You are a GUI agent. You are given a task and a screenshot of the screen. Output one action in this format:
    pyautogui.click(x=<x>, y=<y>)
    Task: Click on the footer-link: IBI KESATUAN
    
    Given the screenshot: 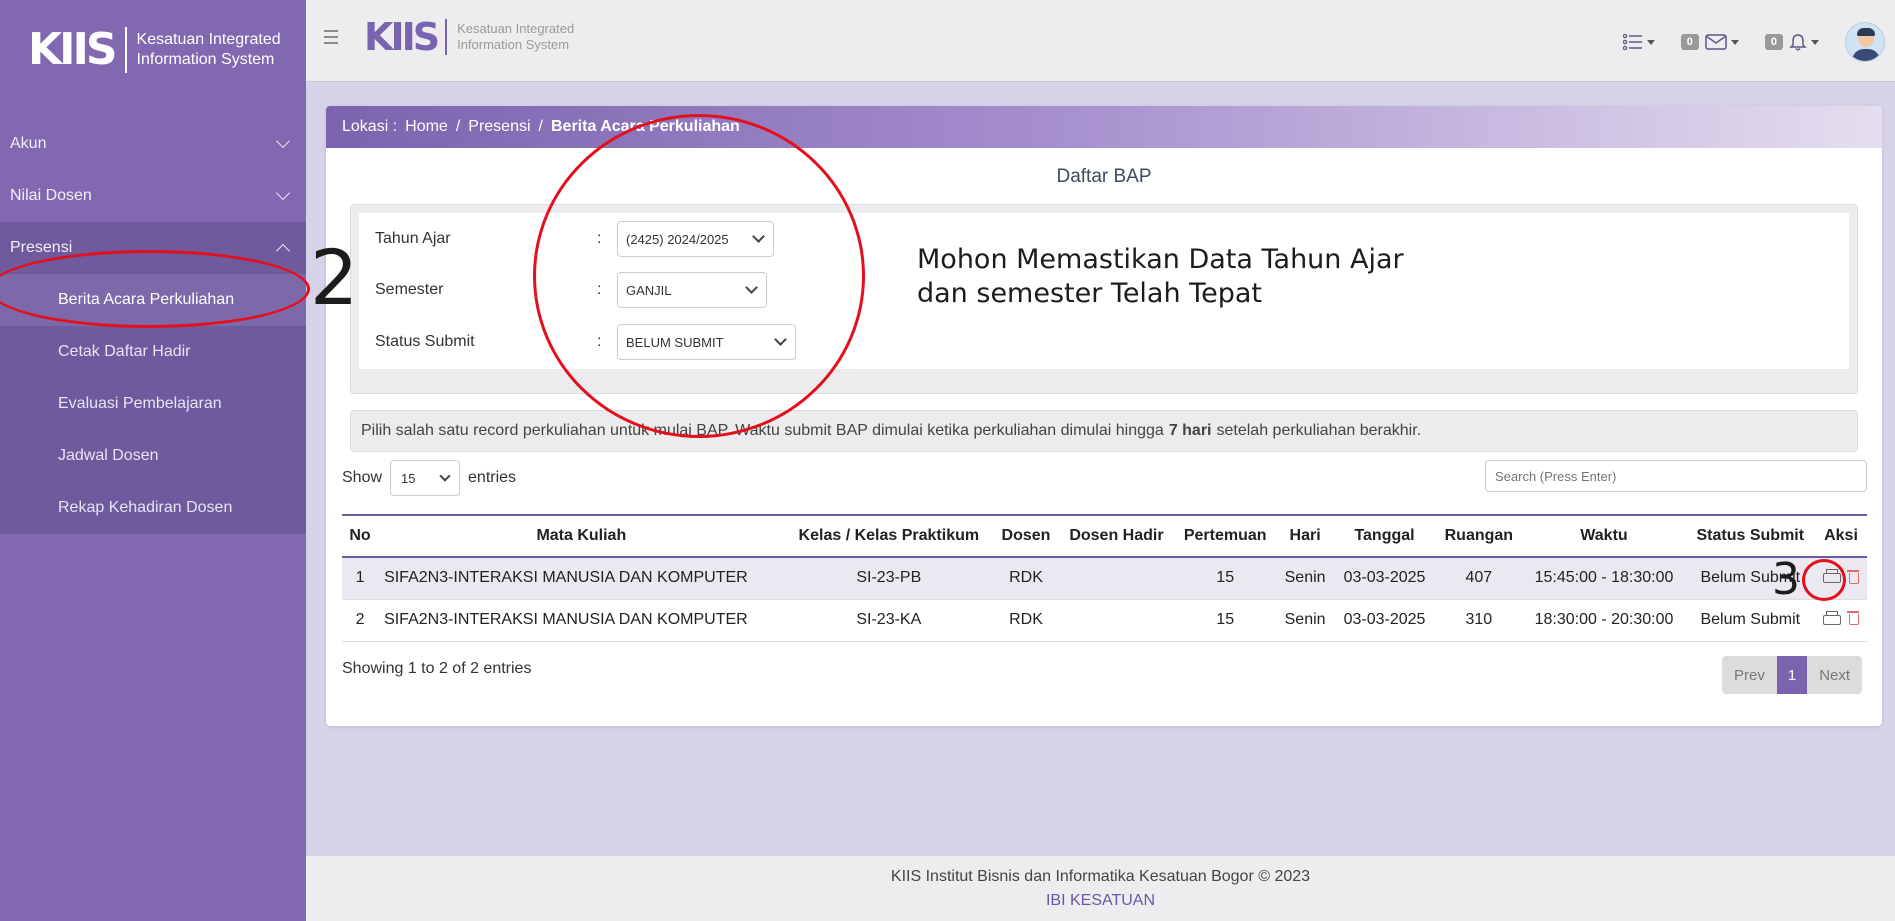 What is the action you would take?
    pyautogui.click(x=1100, y=901)
    